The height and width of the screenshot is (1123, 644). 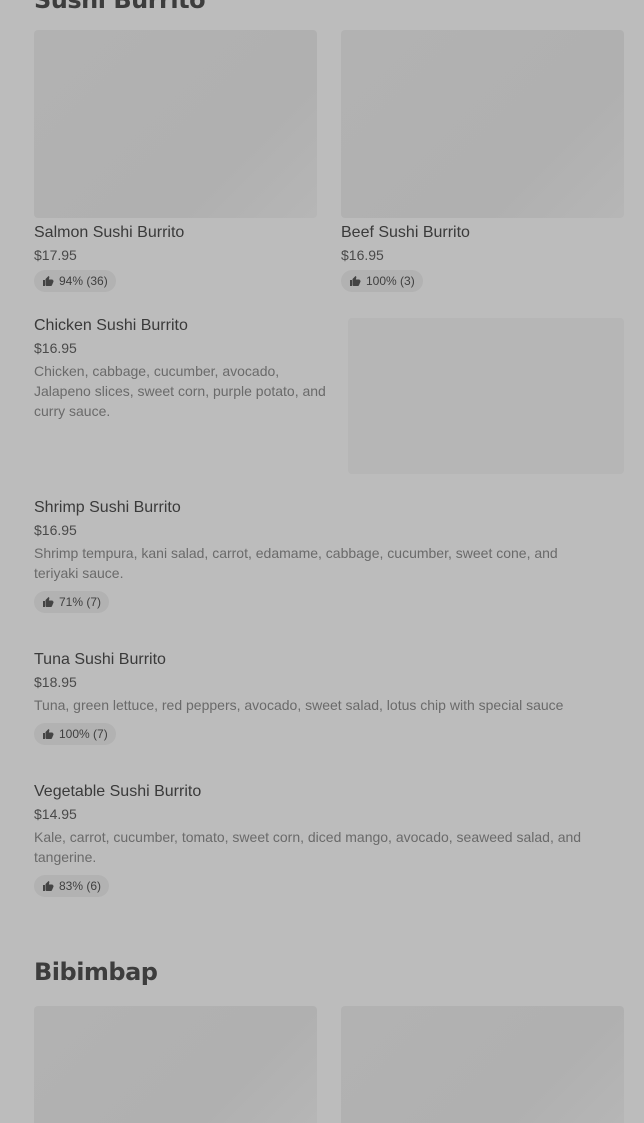 I want to click on item-name: Vegetable Sushi Burrito, so click(x=118, y=791).